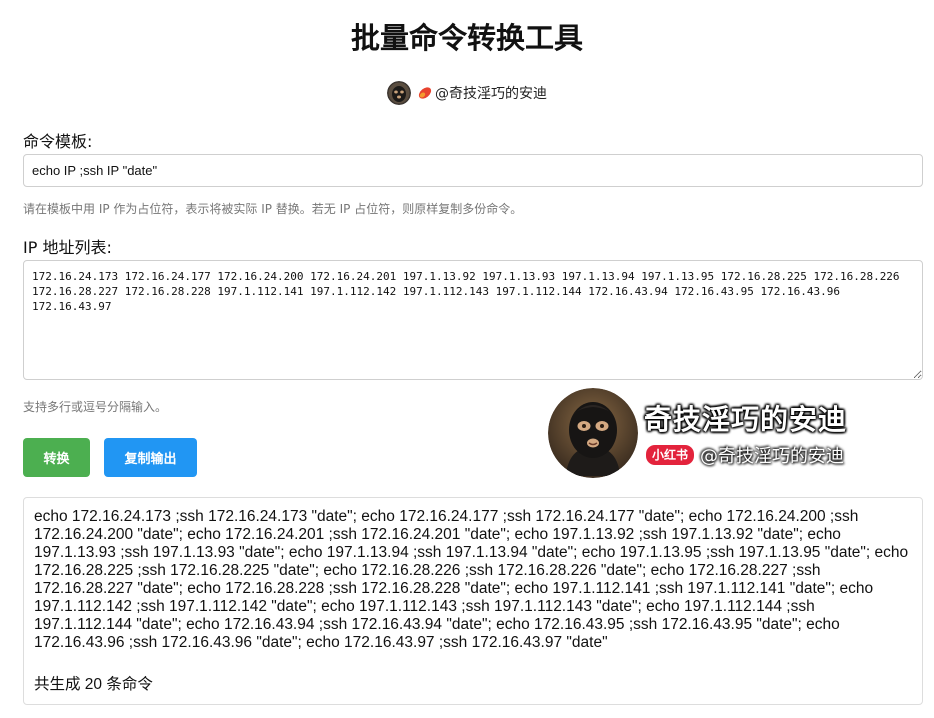  Describe the element at coordinates (746, 419) in the screenshot. I see `watermark-title: 奇技淫巧的安迪` at that location.